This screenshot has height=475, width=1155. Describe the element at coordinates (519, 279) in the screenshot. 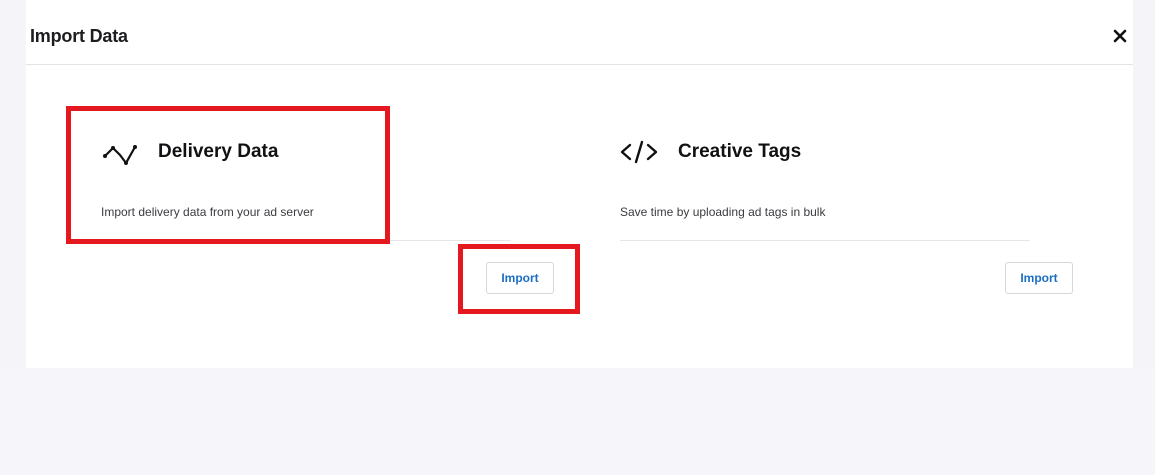

I see `import-button-highlight` at that location.